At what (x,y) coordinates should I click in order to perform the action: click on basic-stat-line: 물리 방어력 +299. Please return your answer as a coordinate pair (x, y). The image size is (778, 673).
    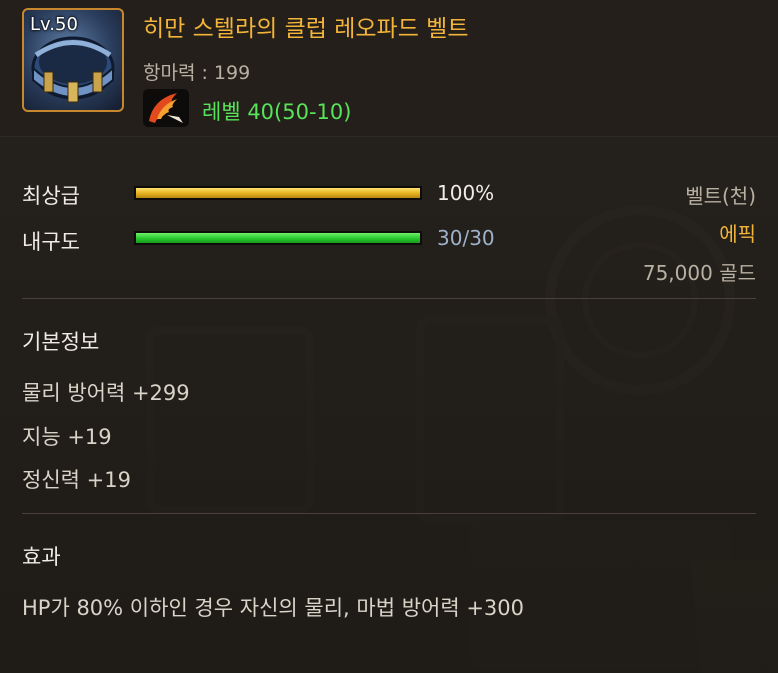
    Looking at the image, I should click on (106, 393).